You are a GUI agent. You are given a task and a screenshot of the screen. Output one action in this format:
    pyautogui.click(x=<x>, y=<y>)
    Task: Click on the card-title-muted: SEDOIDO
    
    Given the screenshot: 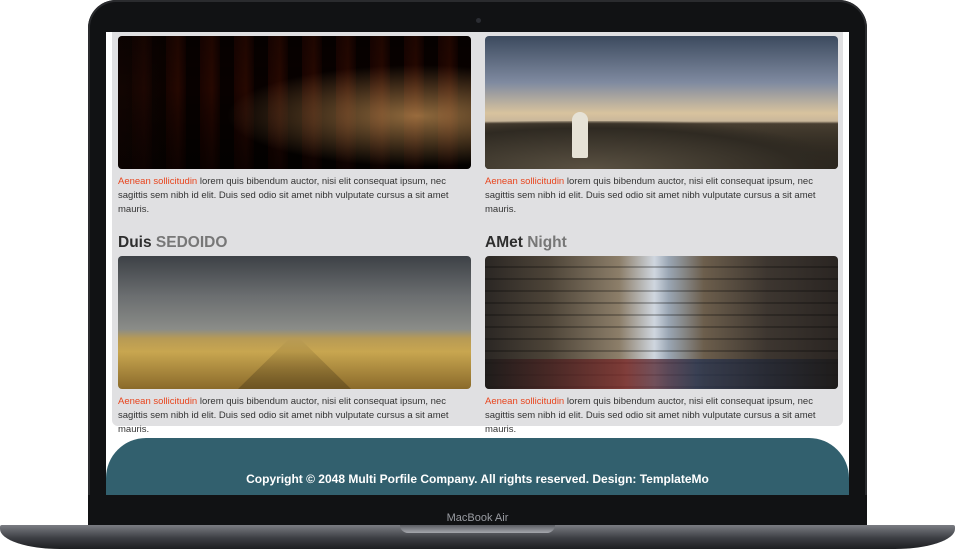 What is the action you would take?
    pyautogui.click(x=191, y=242)
    